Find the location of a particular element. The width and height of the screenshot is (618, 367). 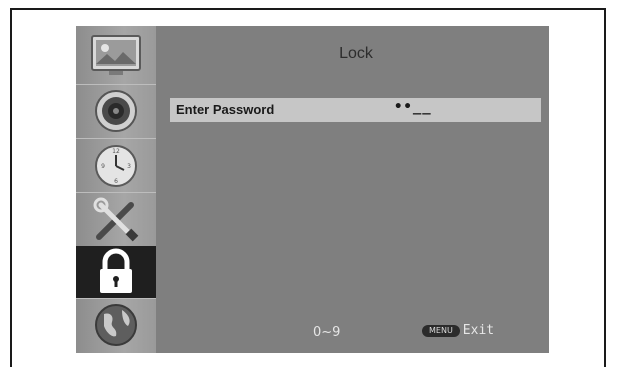

password-input: ••__ is located at coordinates (413, 107).